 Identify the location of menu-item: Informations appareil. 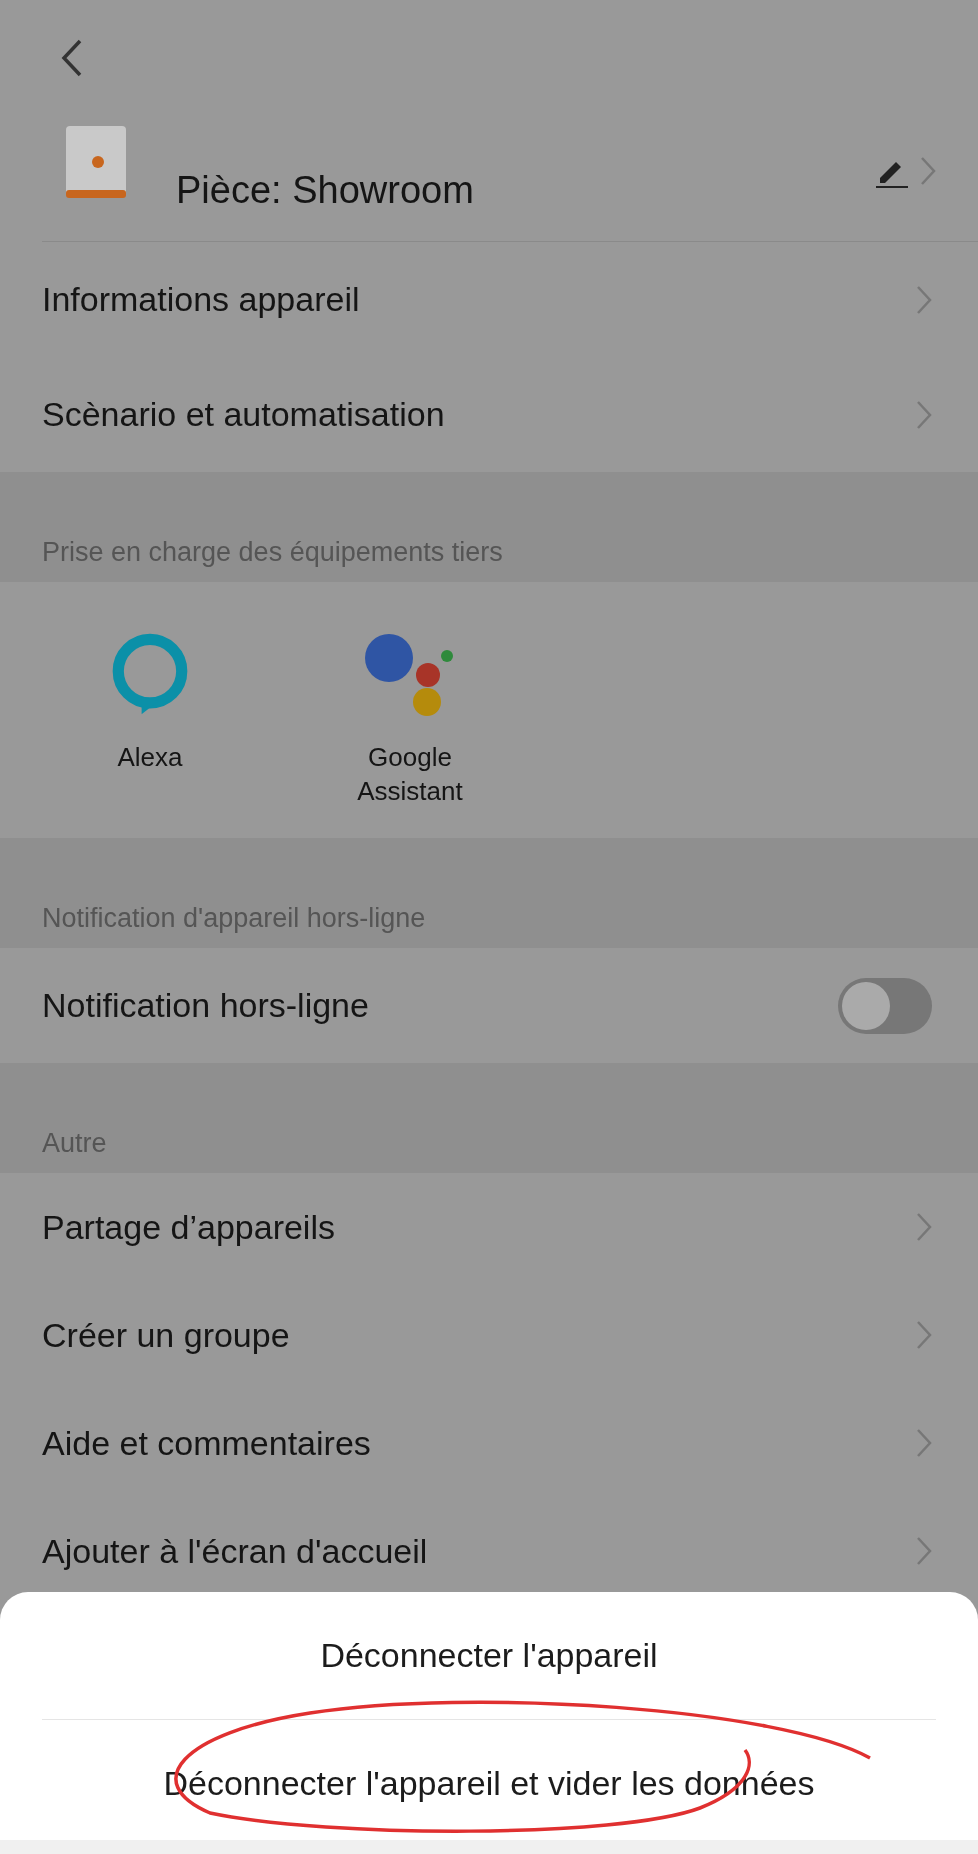
(489, 299).